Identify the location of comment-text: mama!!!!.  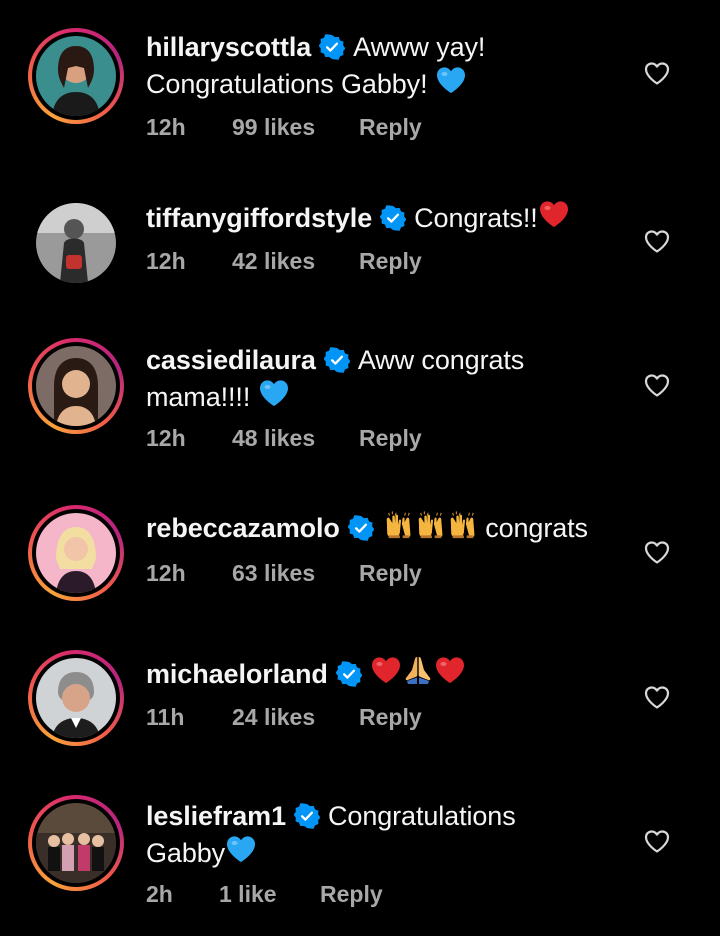
(198, 397).